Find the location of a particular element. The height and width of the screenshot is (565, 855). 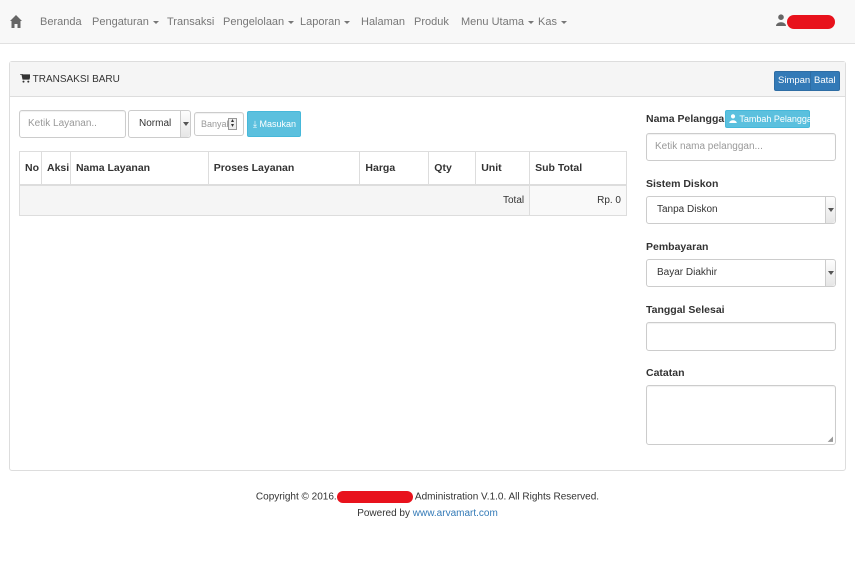

discount-select: Tanpa Diskon is located at coordinates (741, 210).